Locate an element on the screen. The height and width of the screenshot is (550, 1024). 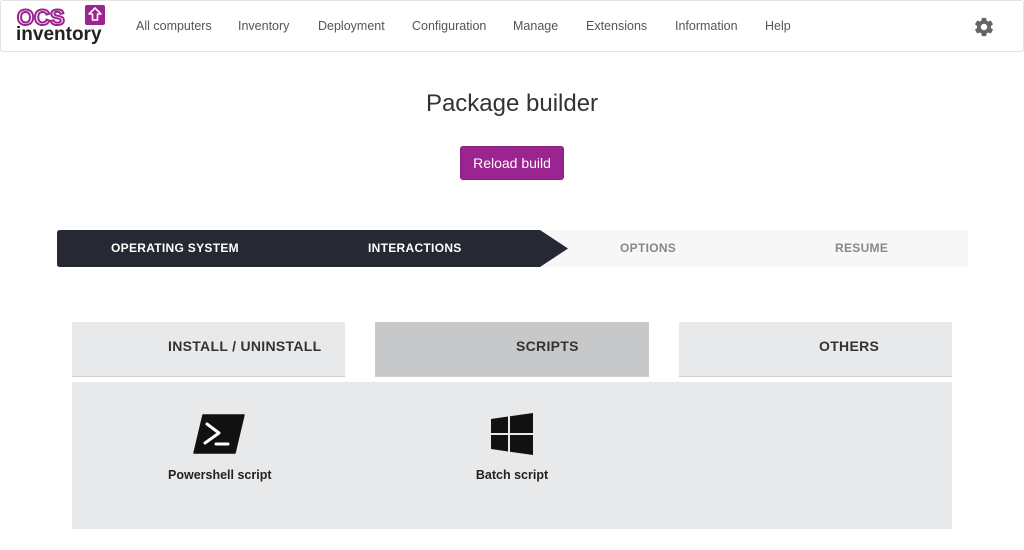
step-resume: RESUME is located at coordinates (861, 248).